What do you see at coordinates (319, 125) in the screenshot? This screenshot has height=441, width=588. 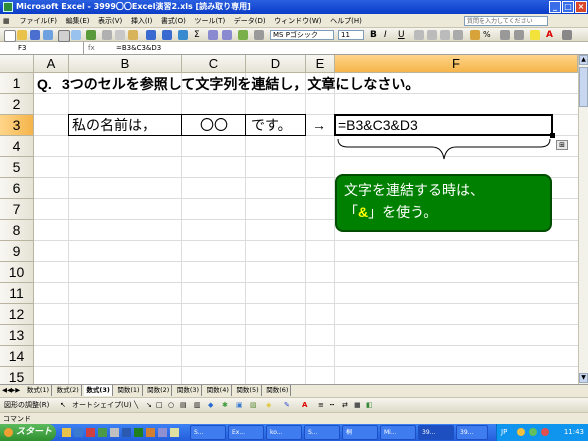 I see `cell-e3-arrow: →` at bounding box center [319, 125].